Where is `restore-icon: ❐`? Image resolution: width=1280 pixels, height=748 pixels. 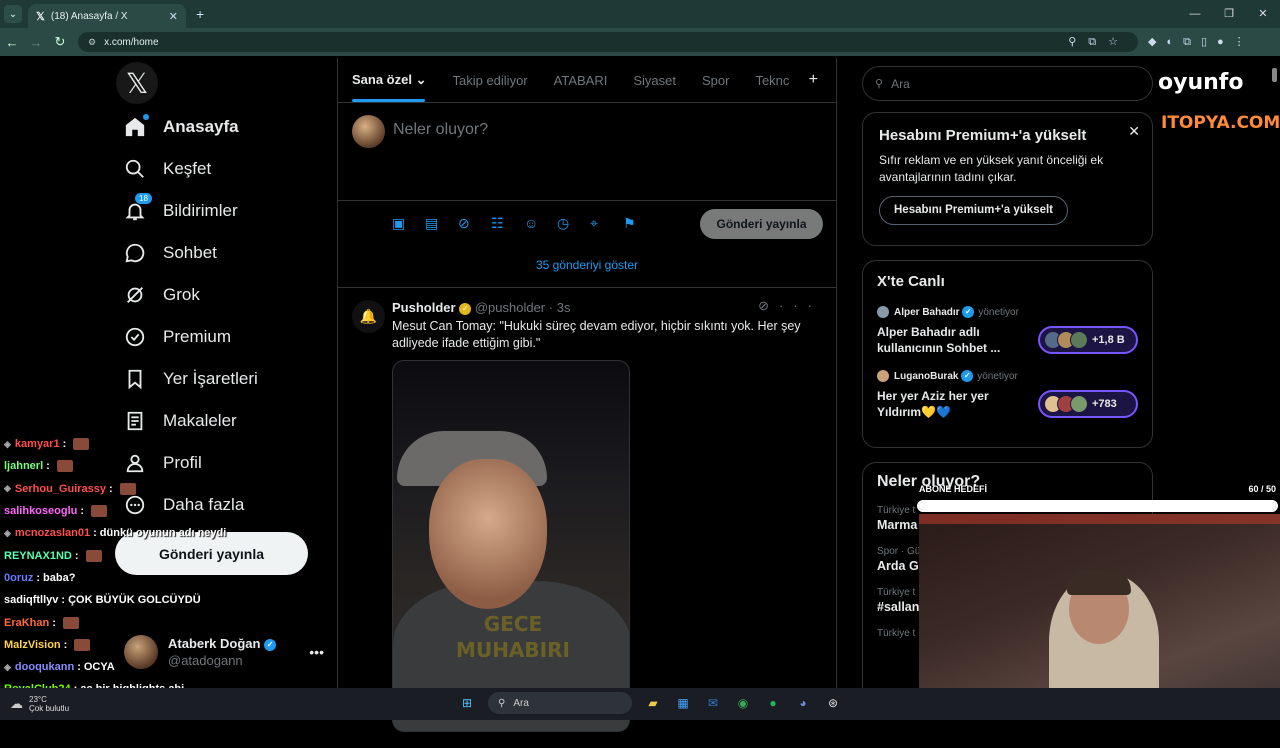 restore-icon: ❐ is located at coordinates (1229, 14).